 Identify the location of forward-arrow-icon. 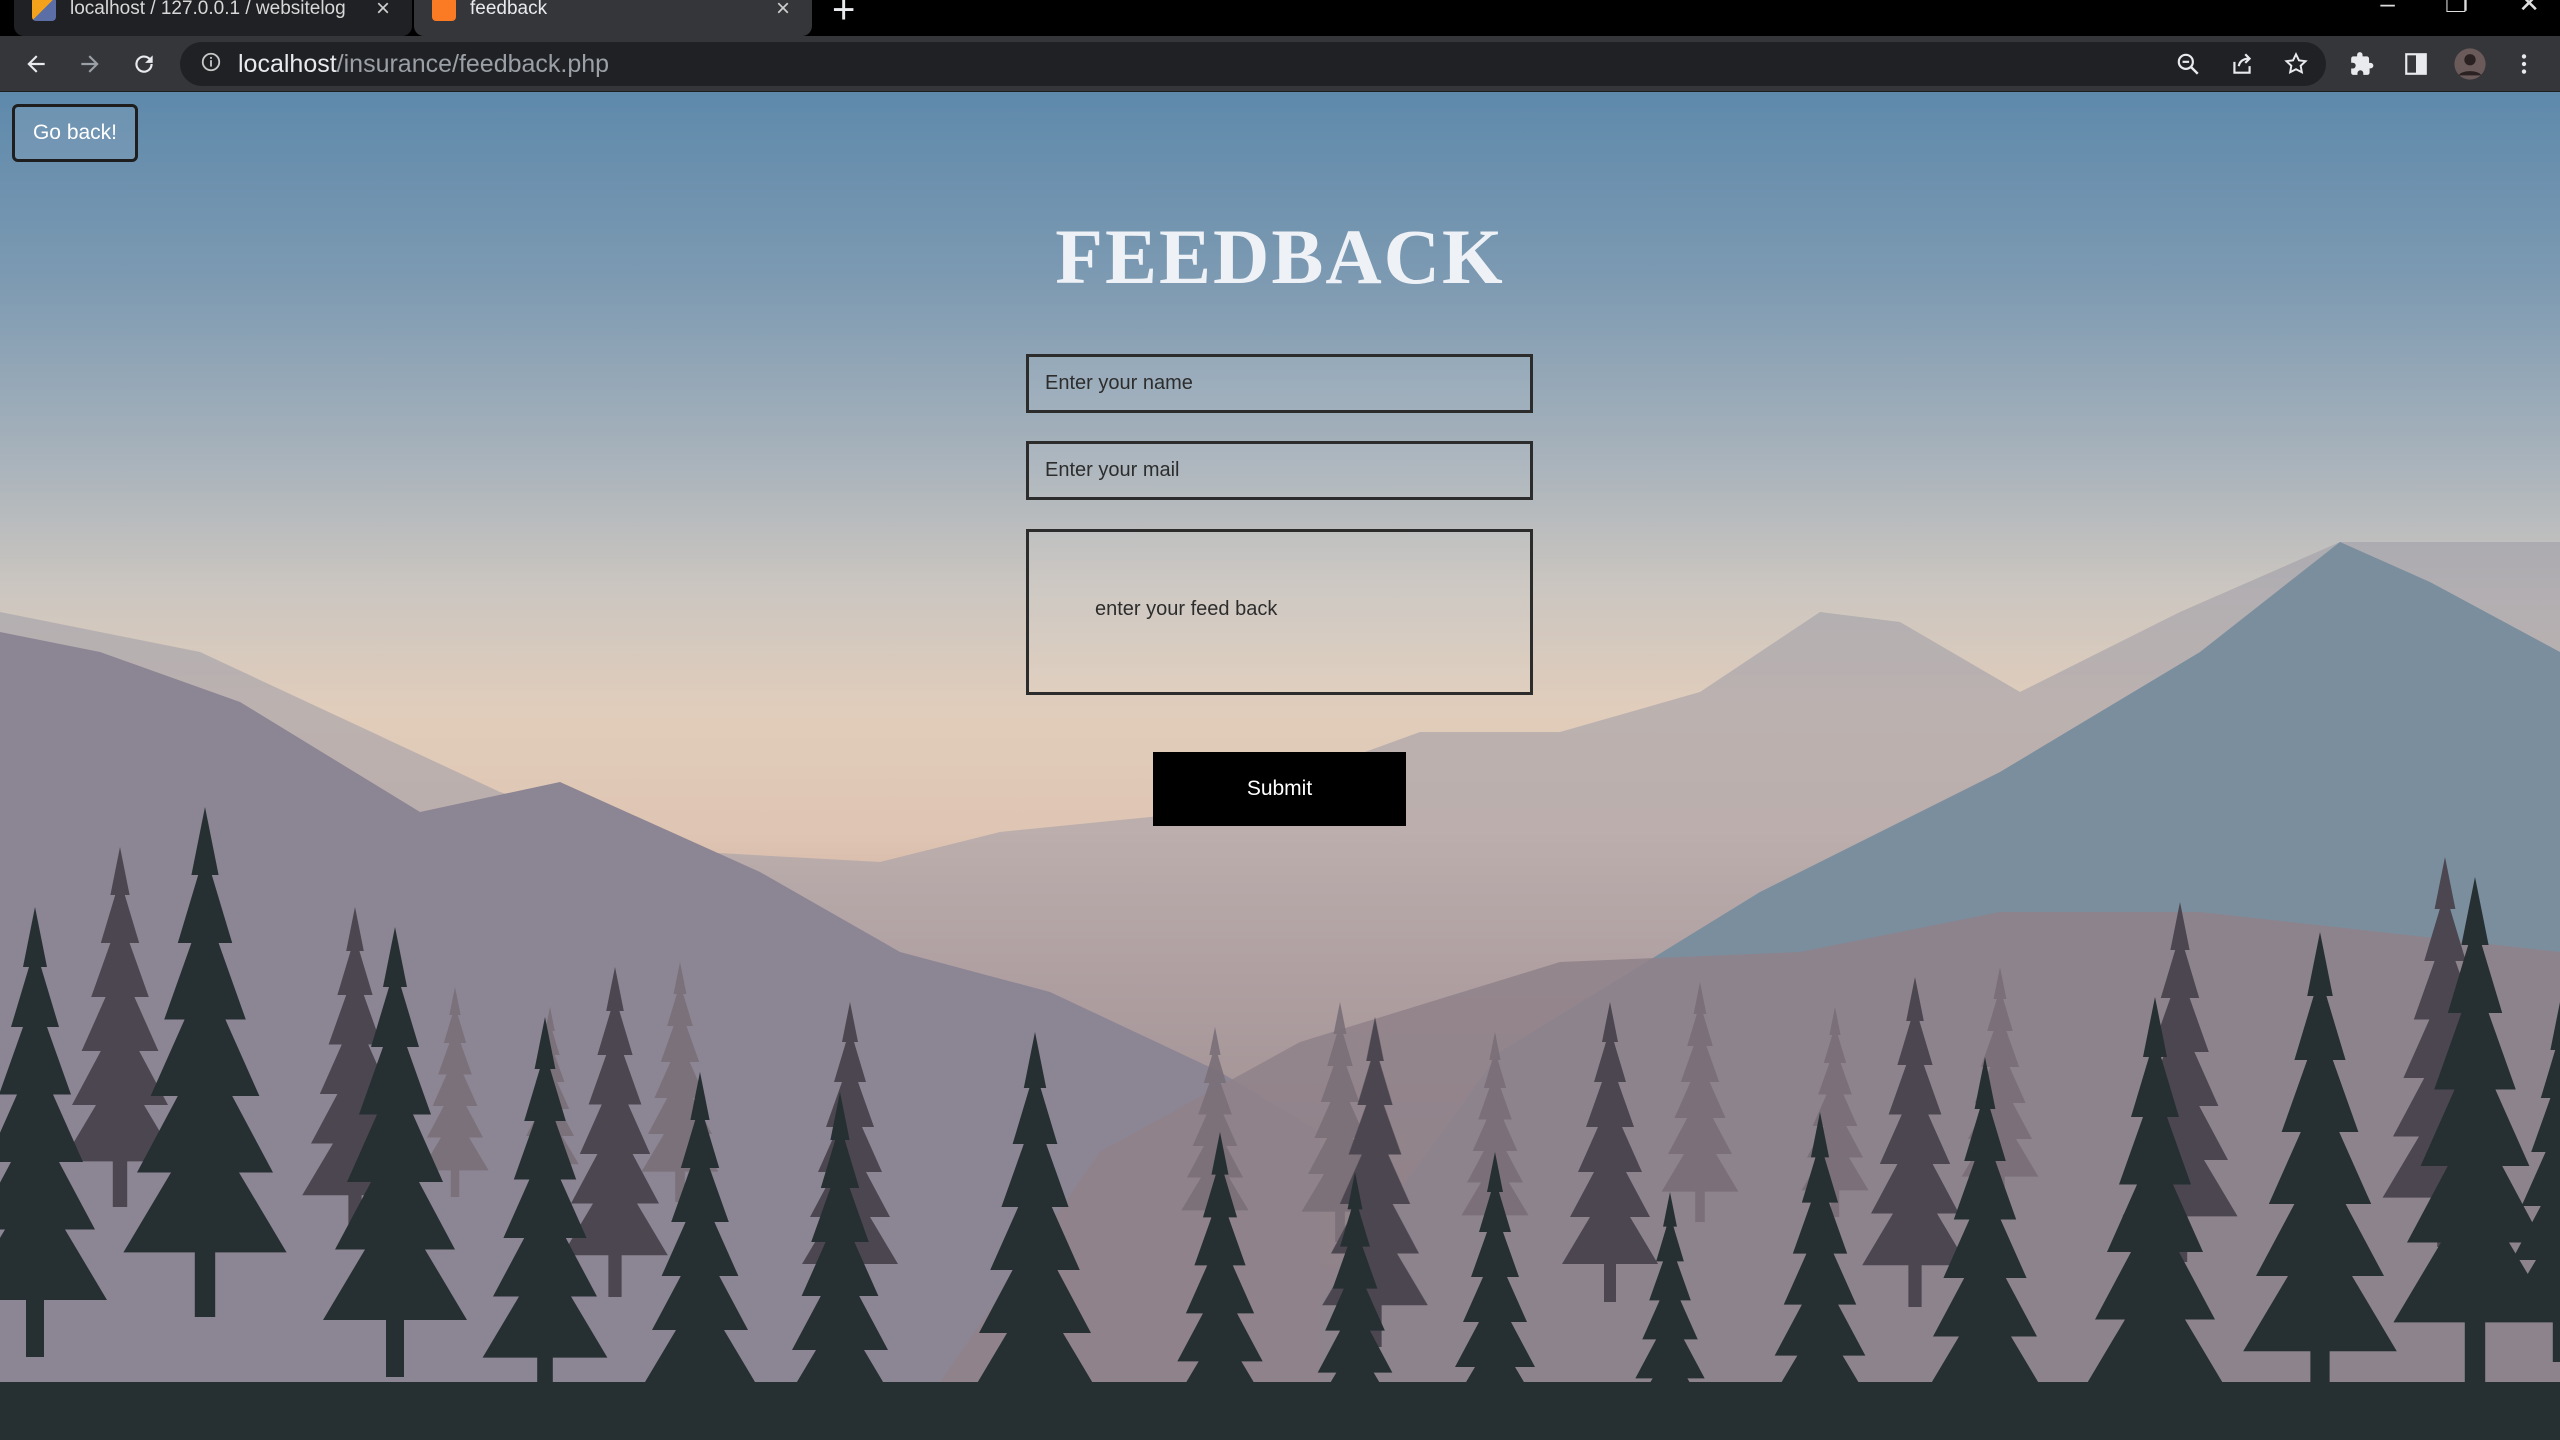
(90, 64).